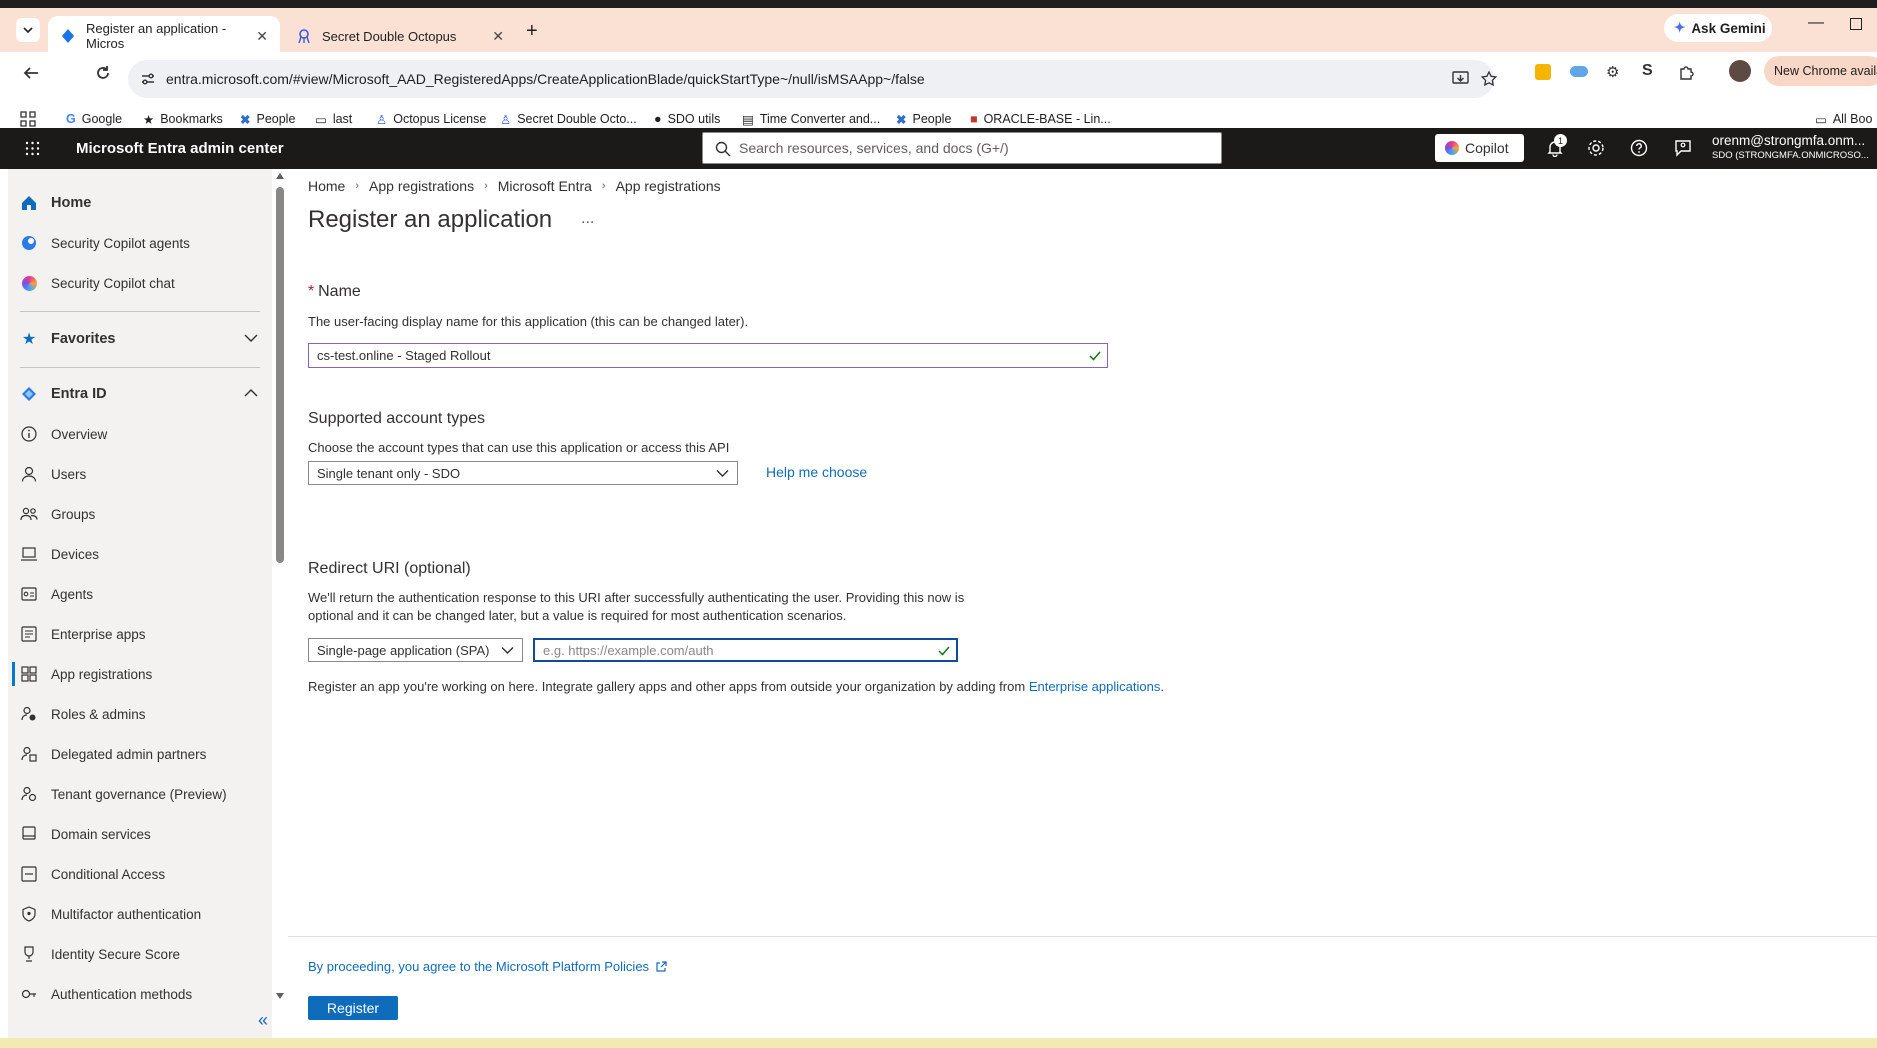  What do you see at coordinates (1740, 71) in the screenshot?
I see `profile-avatar` at bounding box center [1740, 71].